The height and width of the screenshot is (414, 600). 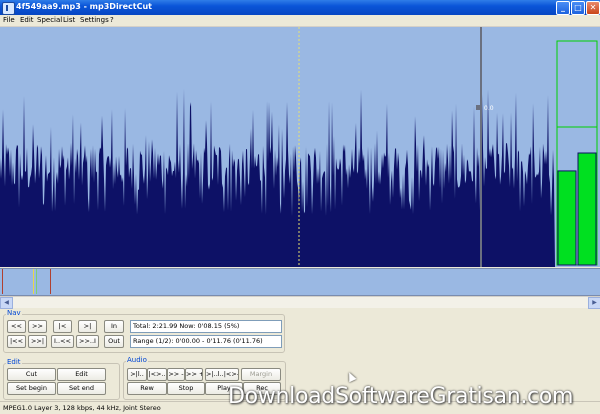 What do you see at coordinates (587, 209) in the screenshot?
I see `level-meter-right` at bounding box center [587, 209].